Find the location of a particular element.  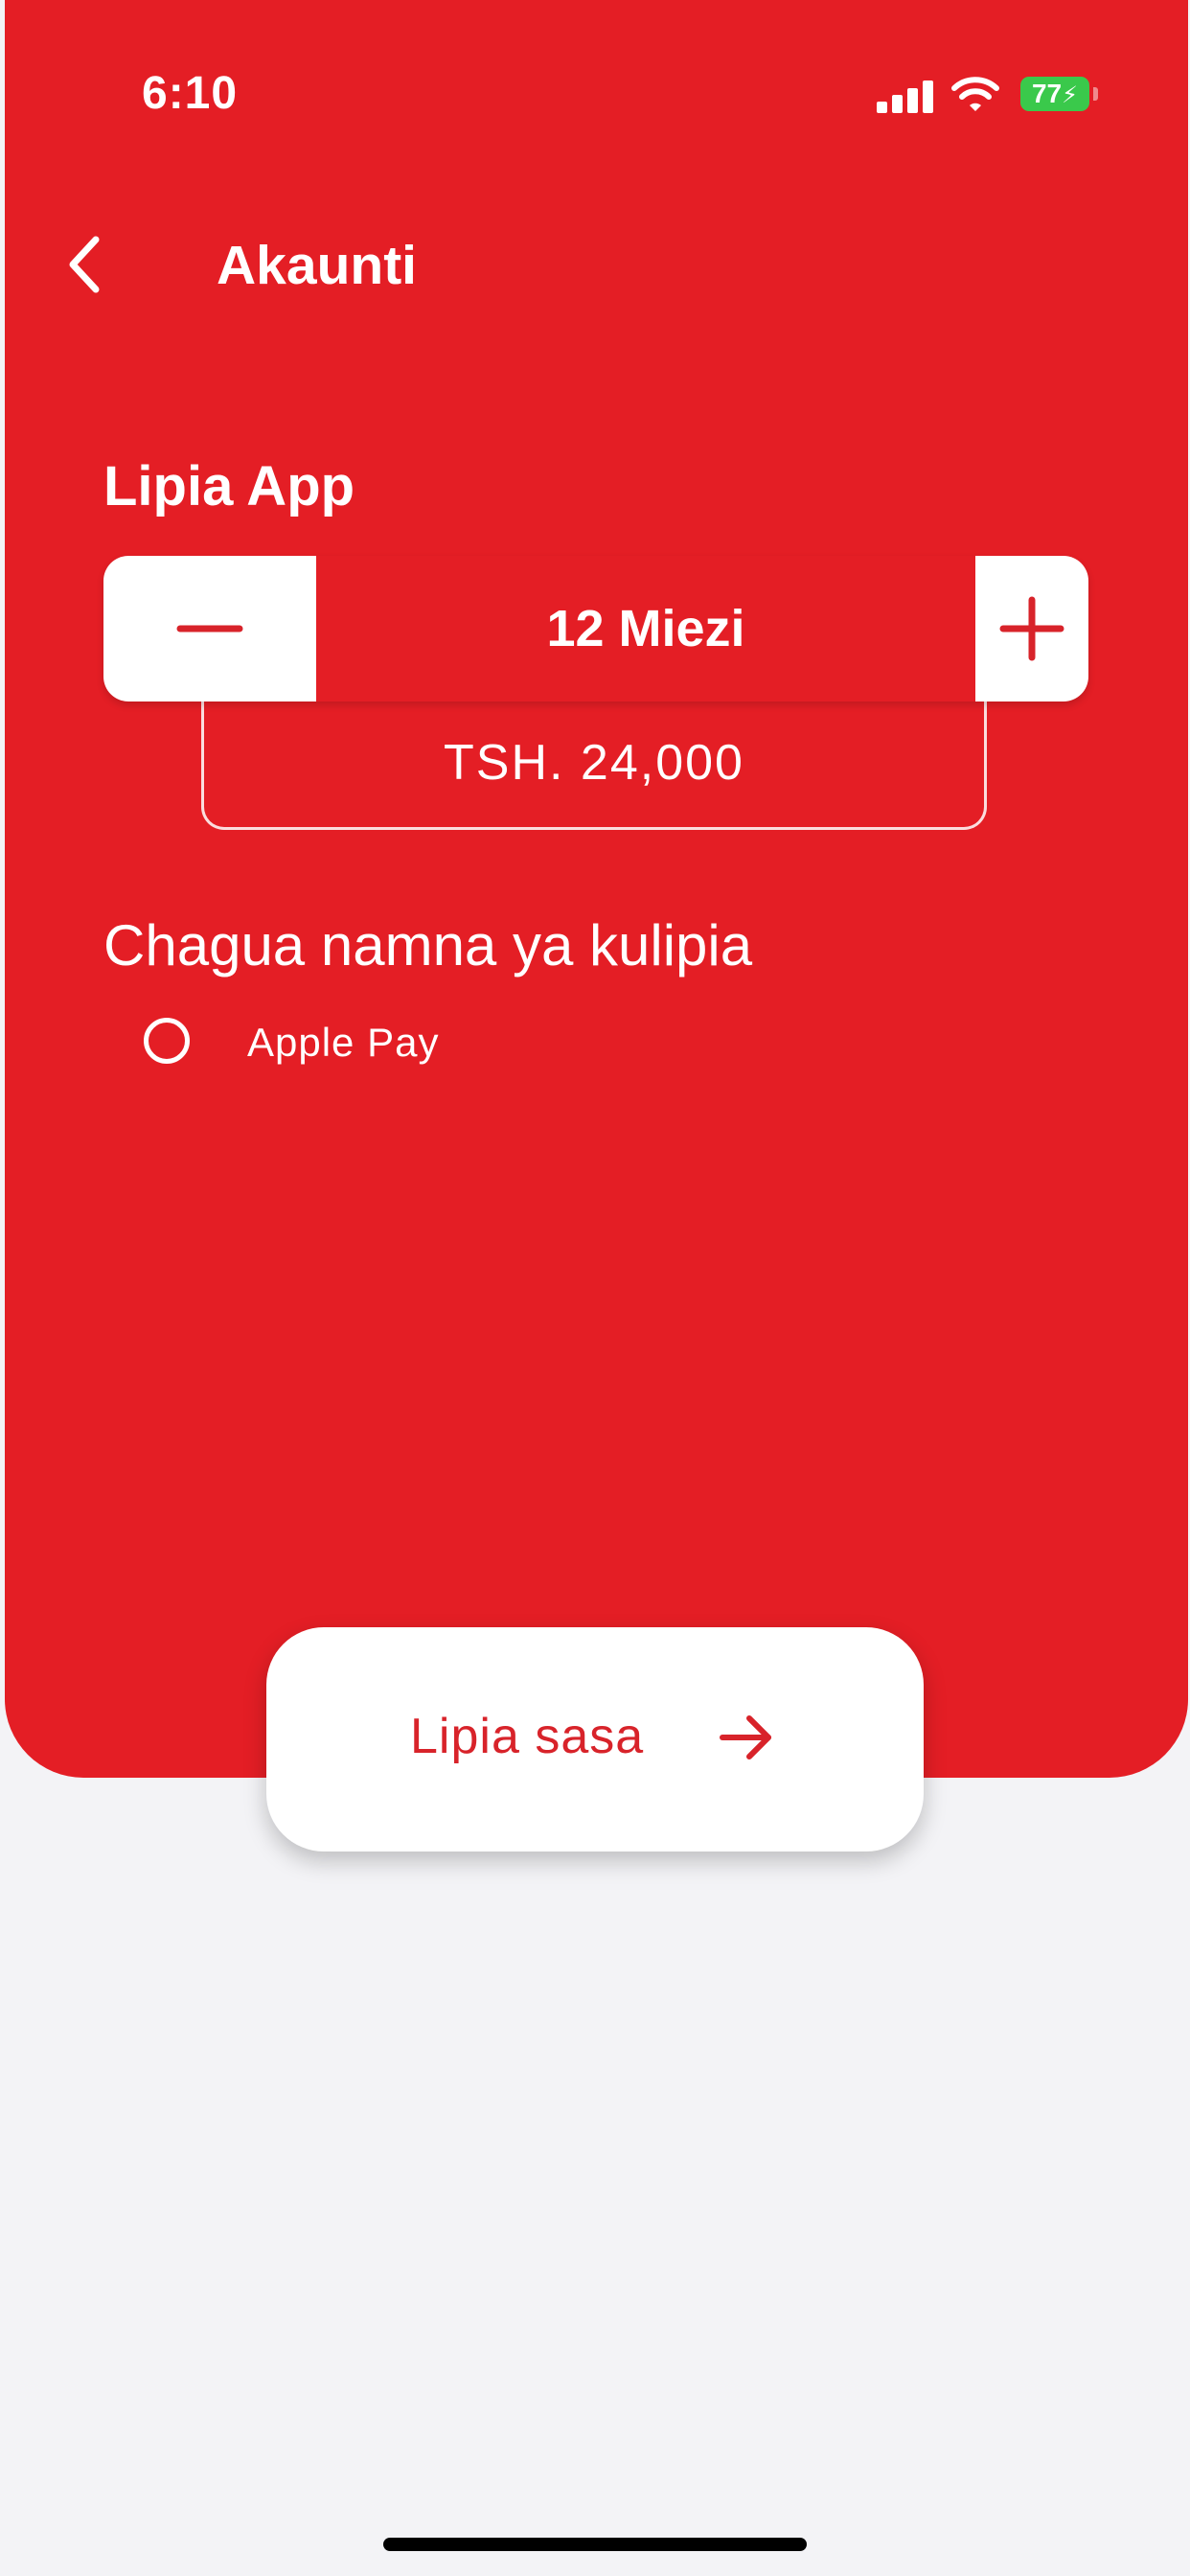

arrow-right-icon is located at coordinates (746, 1737).